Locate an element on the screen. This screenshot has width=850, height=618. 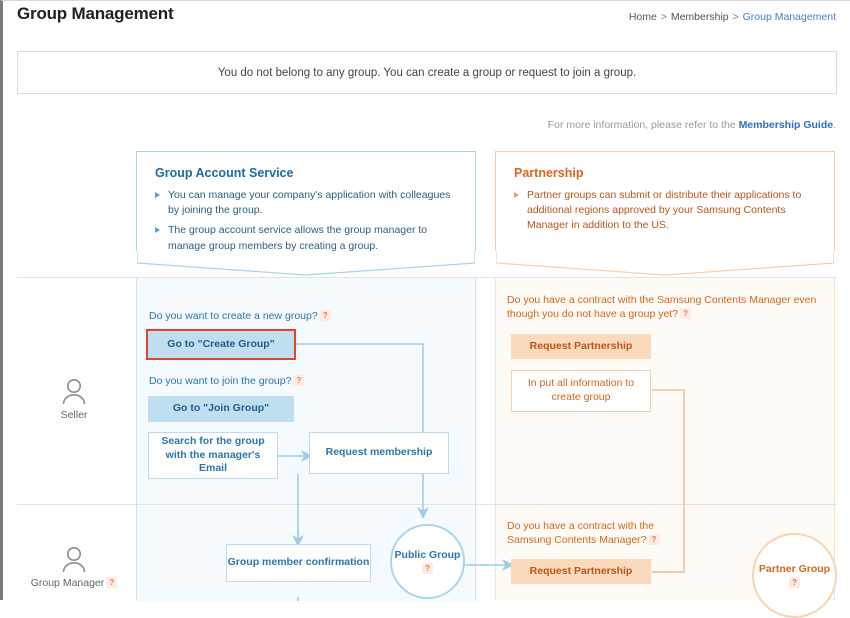
actor-group-manager-label: Group Manager is located at coordinates (67, 583).